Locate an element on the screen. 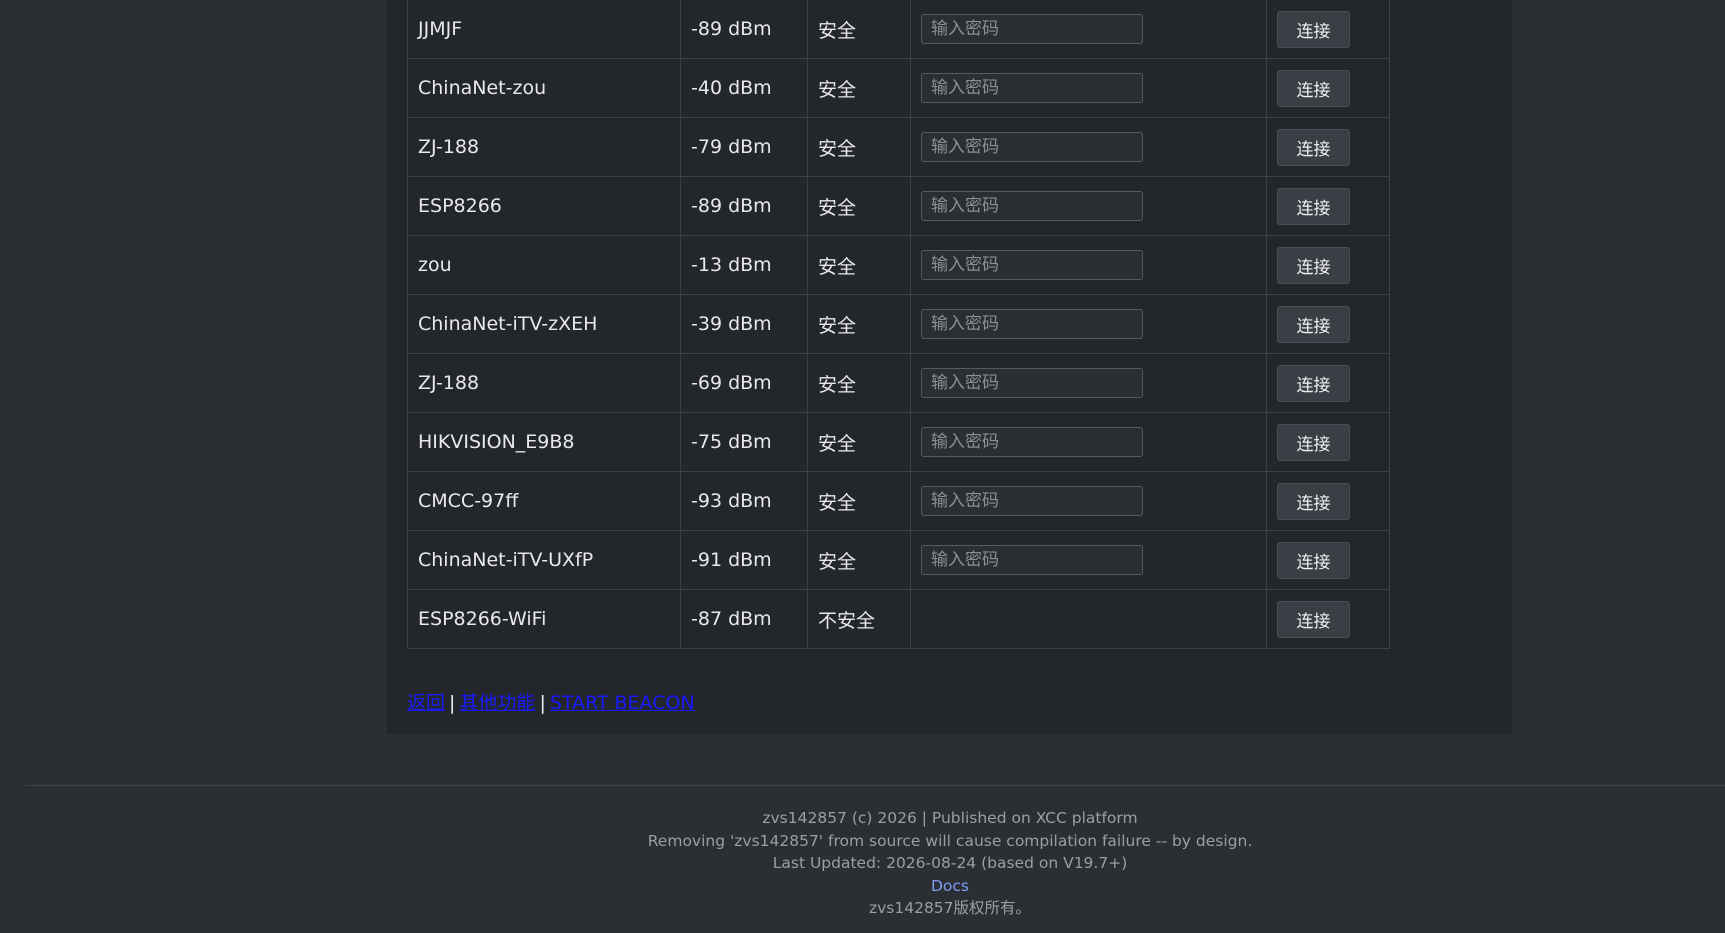 The width and height of the screenshot is (1725, 933). table-row: ZJ-188 -79 dBm 安全 连接 is located at coordinates (898, 147).